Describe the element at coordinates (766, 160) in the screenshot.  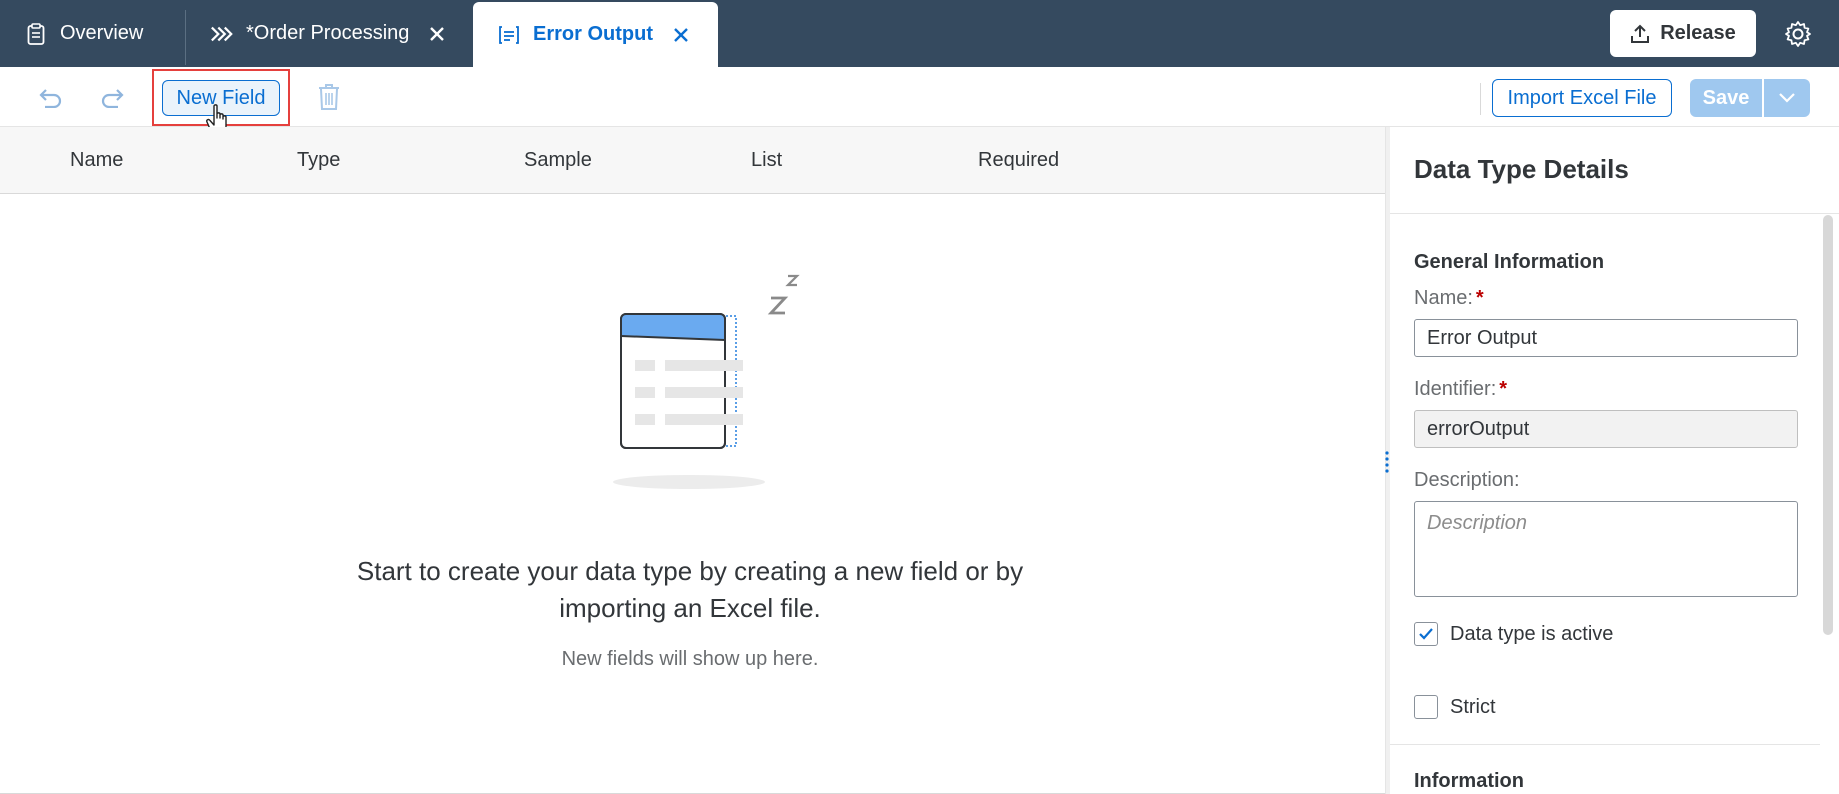
I see `column-header-list: List` at that location.